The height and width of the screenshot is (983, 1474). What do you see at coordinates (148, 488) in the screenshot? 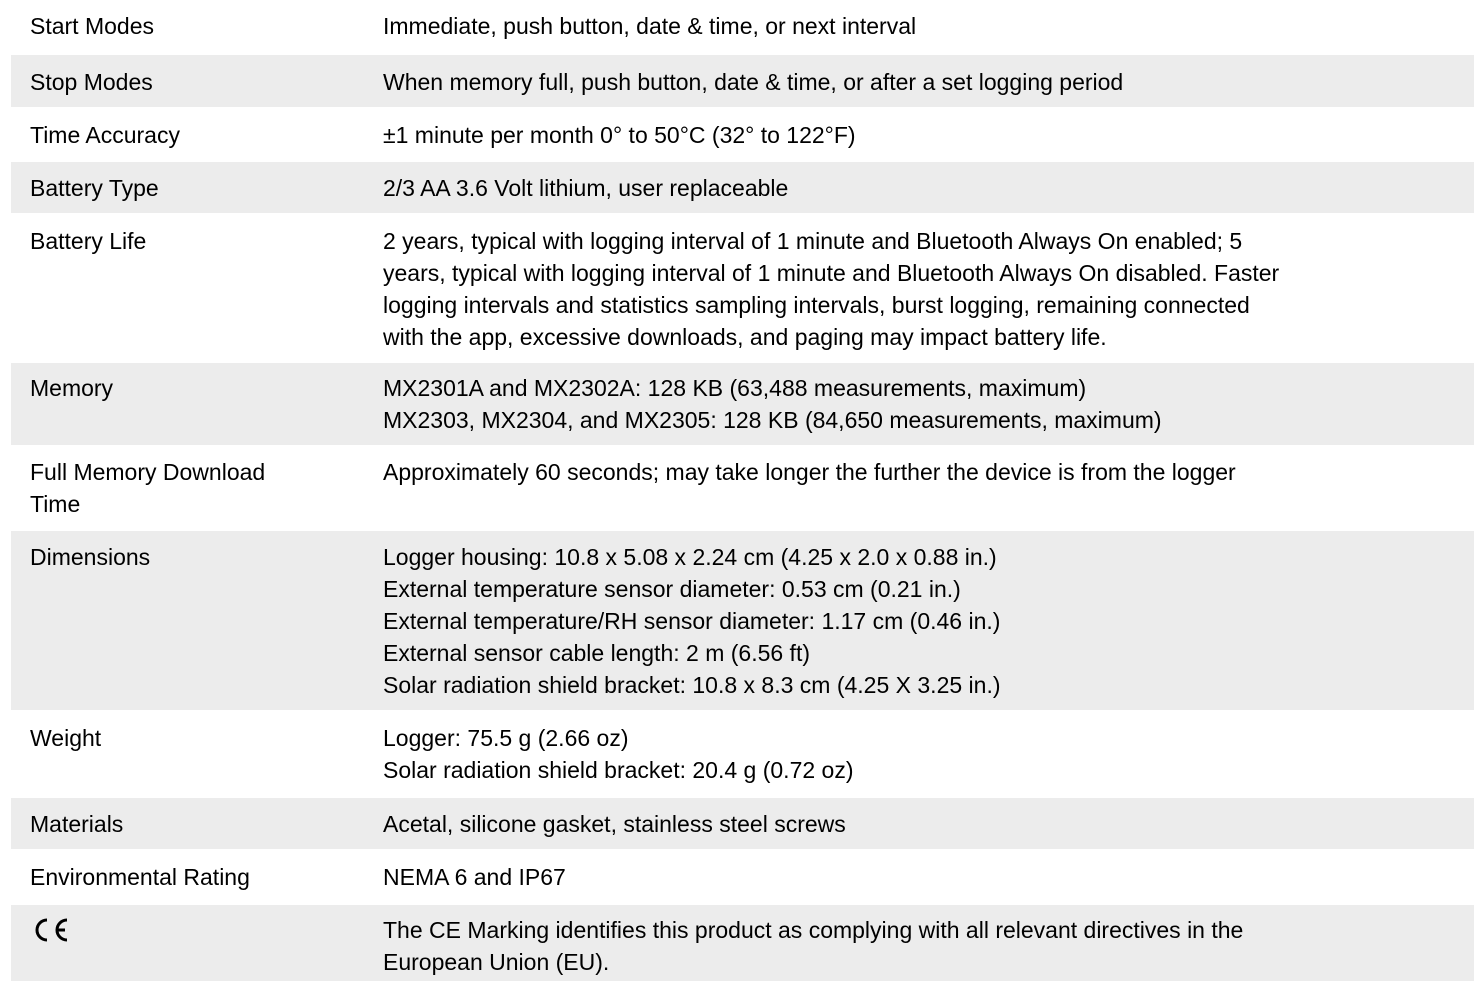
I see `row-label: Full Memory Download Time` at bounding box center [148, 488].